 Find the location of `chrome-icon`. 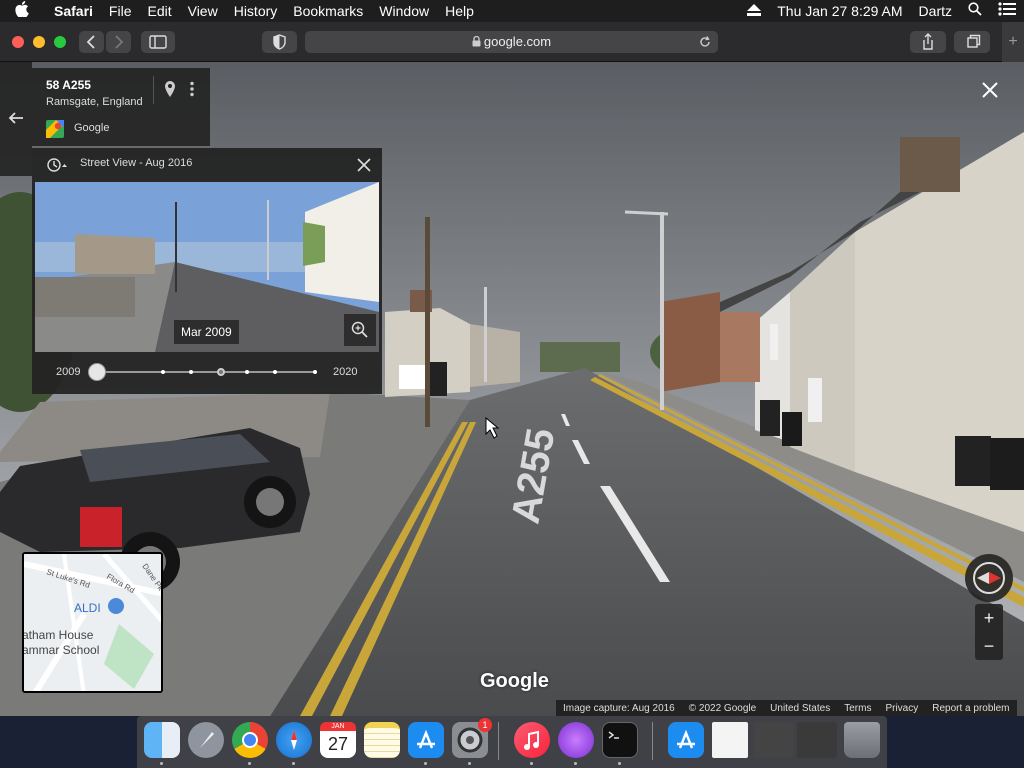

chrome-icon is located at coordinates (250, 740).